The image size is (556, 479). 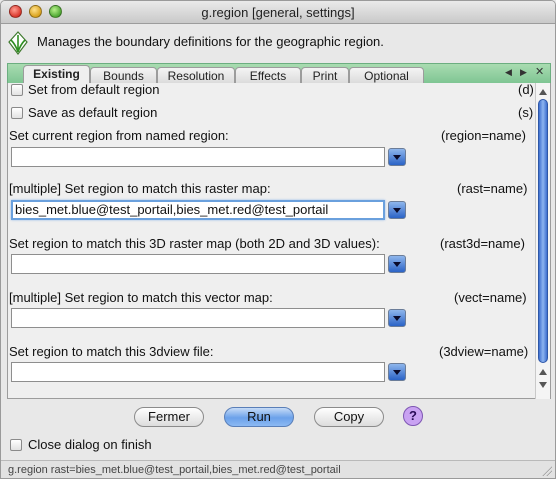 What do you see at coordinates (492, 188) in the screenshot?
I see `rast-param: (rast=name)` at bounding box center [492, 188].